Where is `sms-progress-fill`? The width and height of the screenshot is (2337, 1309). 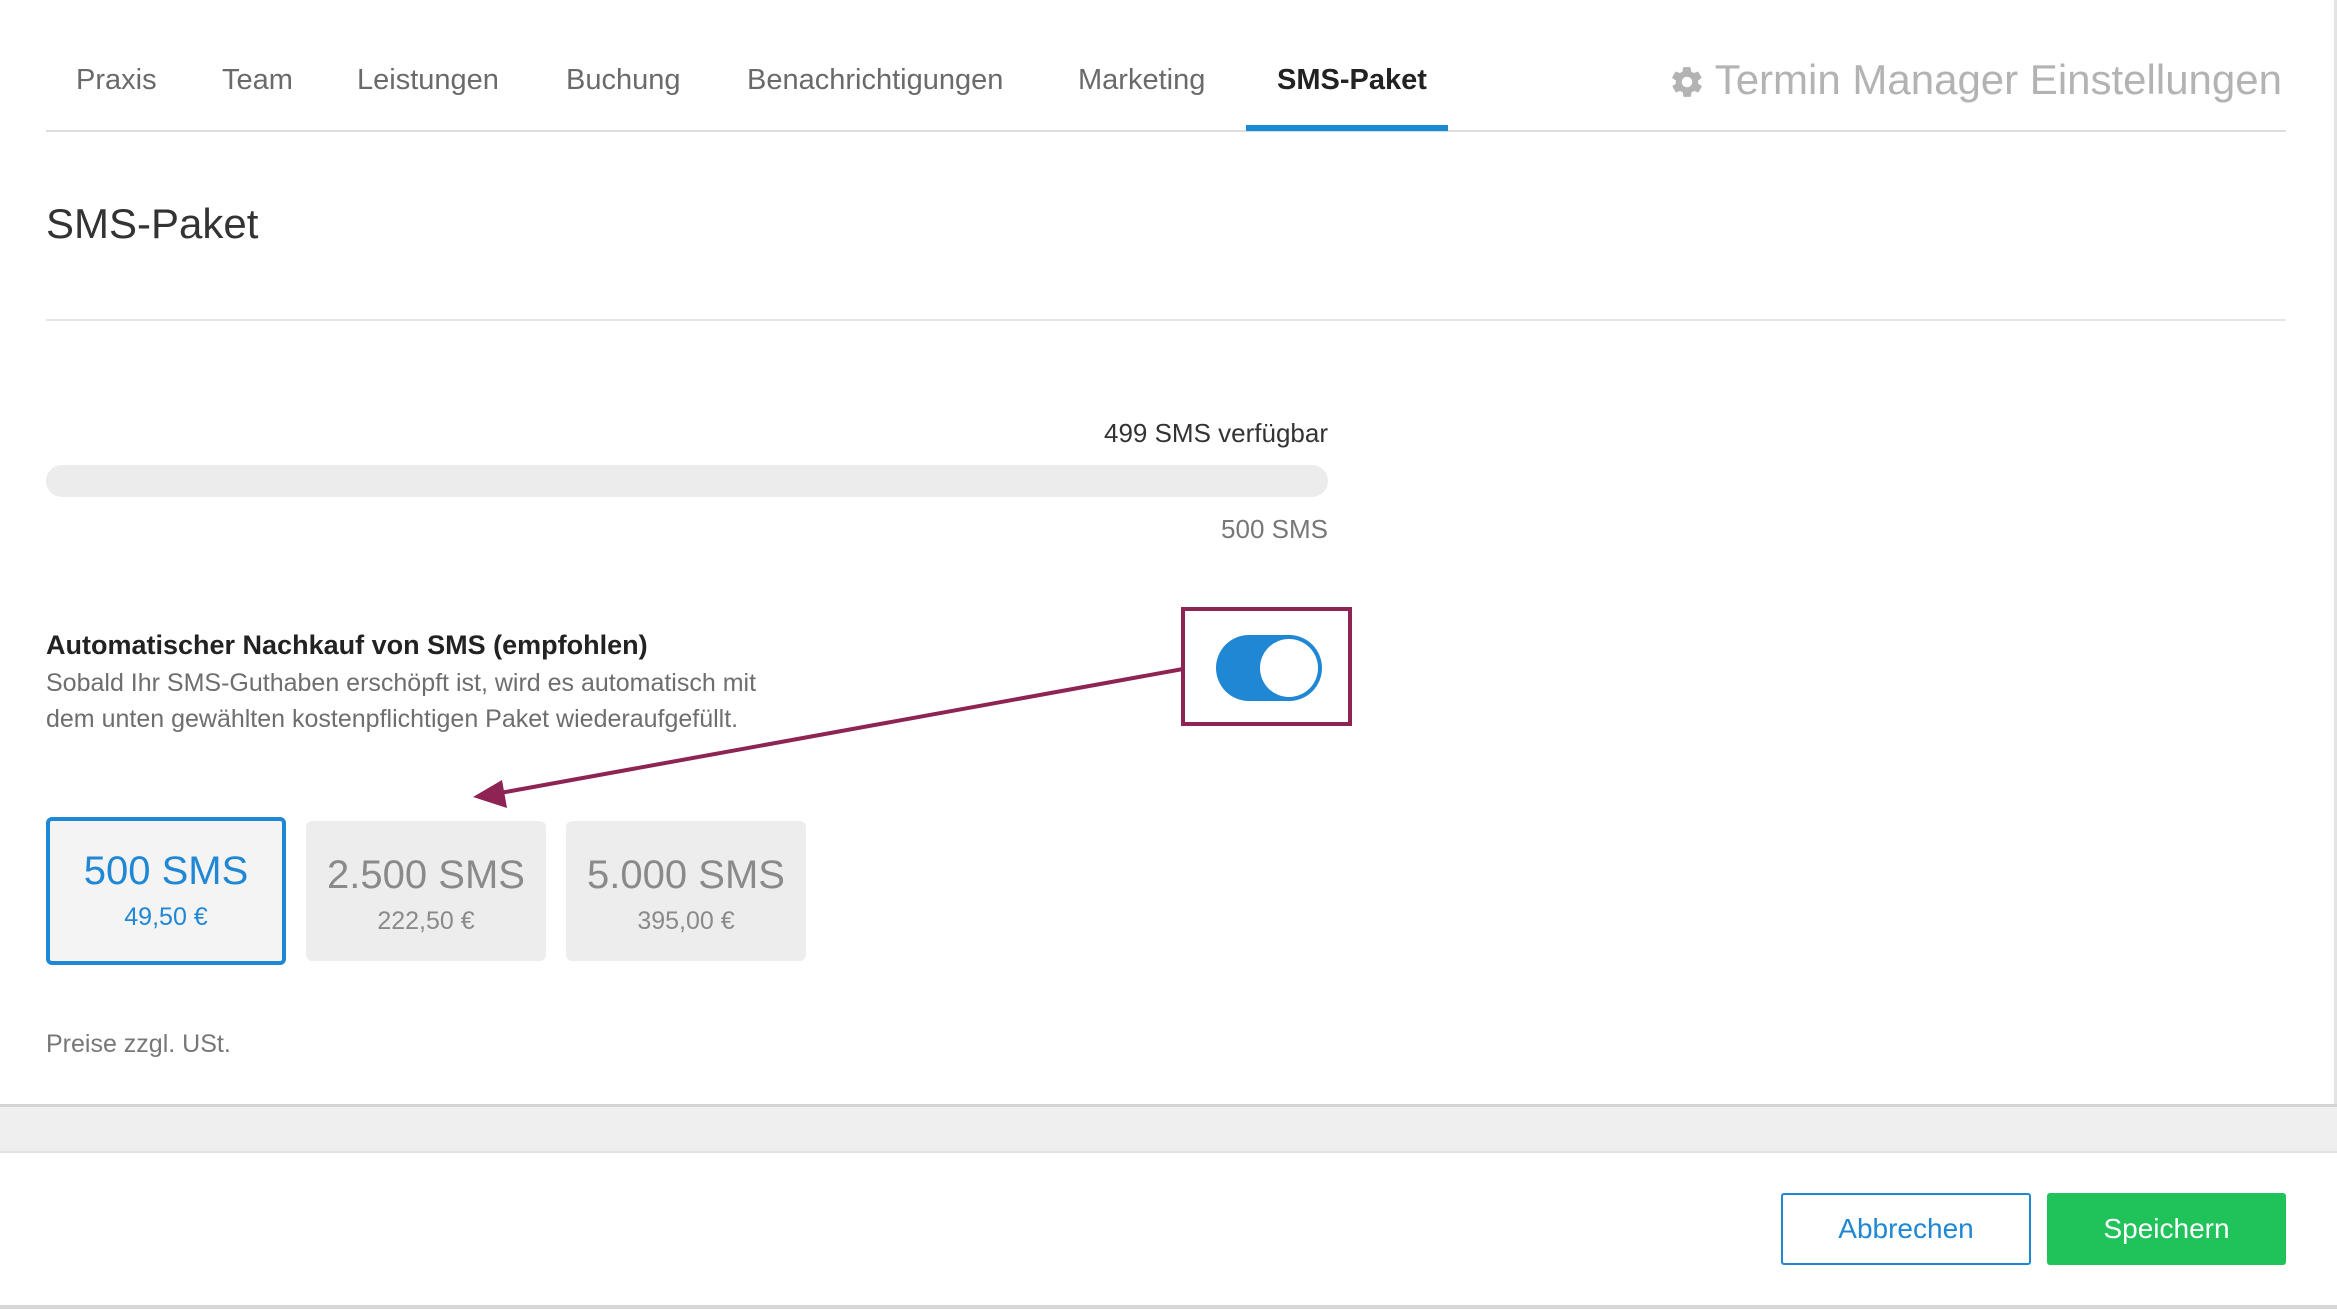 sms-progress-fill is located at coordinates (47, 481).